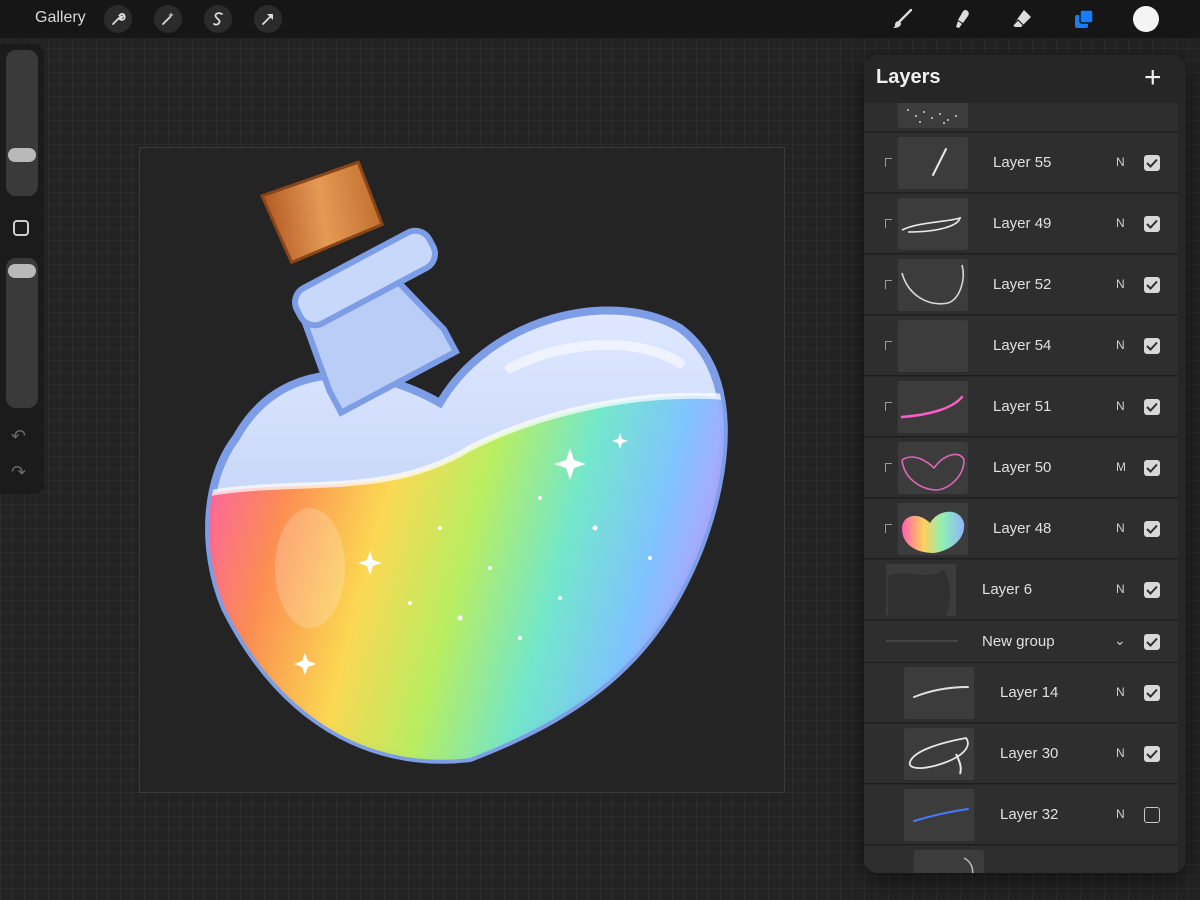  I want to click on layers-icon, so click(1084, 18).